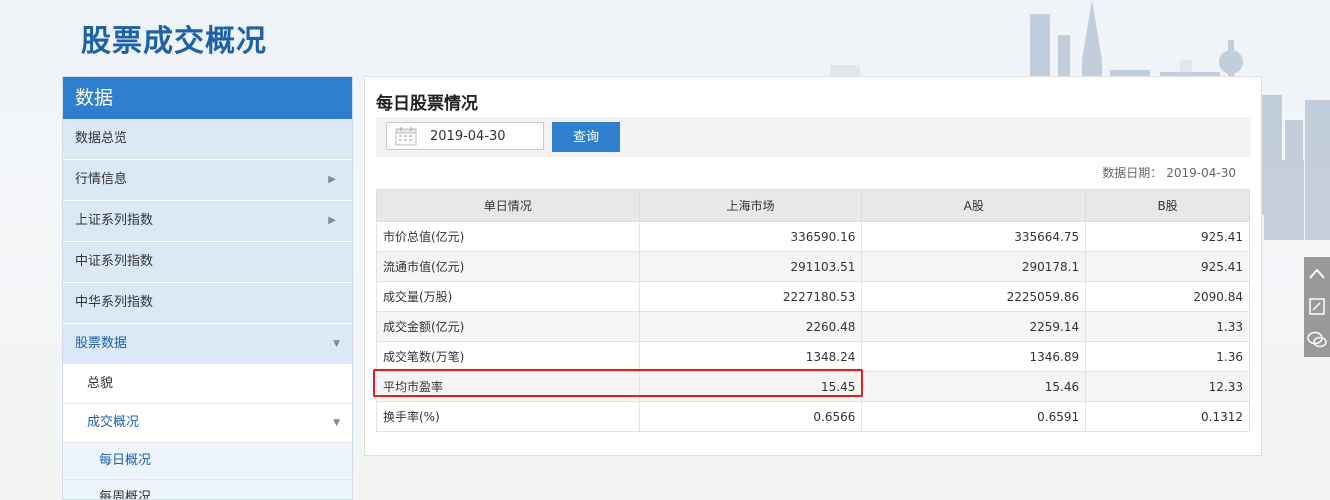  Describe the element at coordinates (508, 296) in the screenshot. I see `row-label: 成交量(万股)` at that location.